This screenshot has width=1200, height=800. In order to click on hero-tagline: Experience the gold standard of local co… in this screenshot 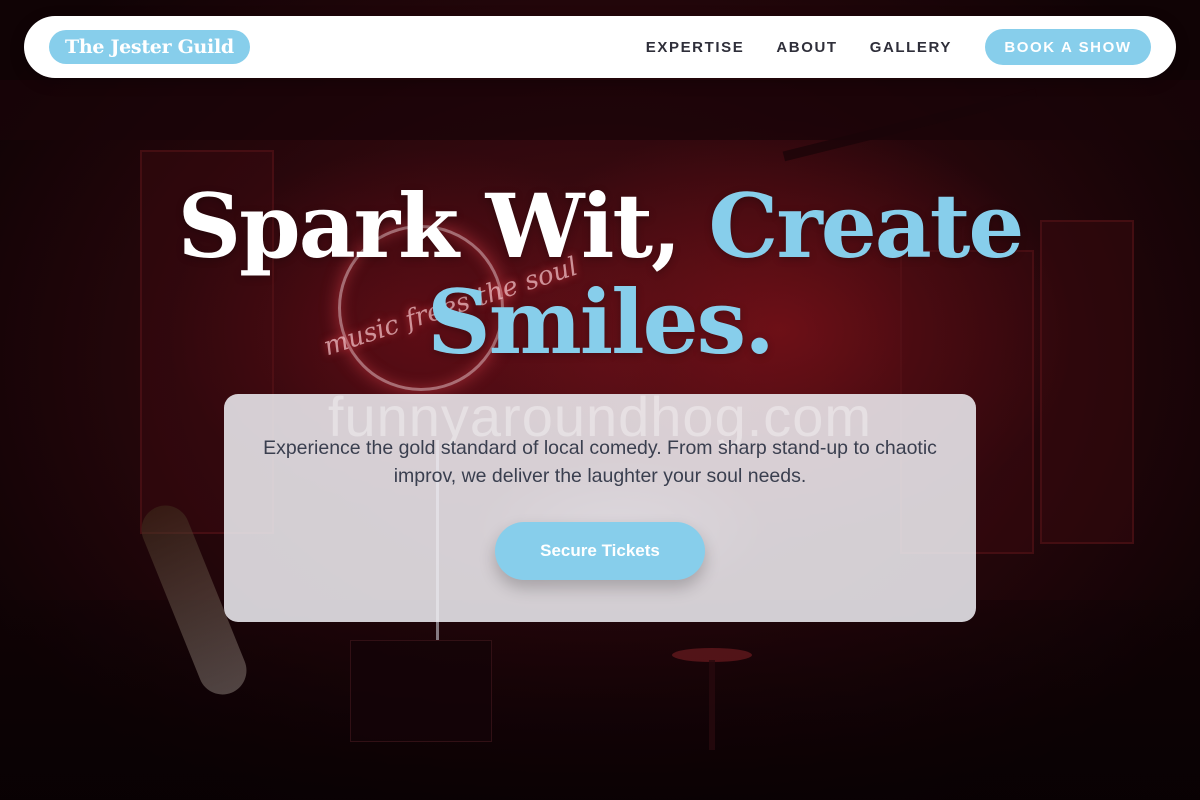, I will do `click(600, 462)`.